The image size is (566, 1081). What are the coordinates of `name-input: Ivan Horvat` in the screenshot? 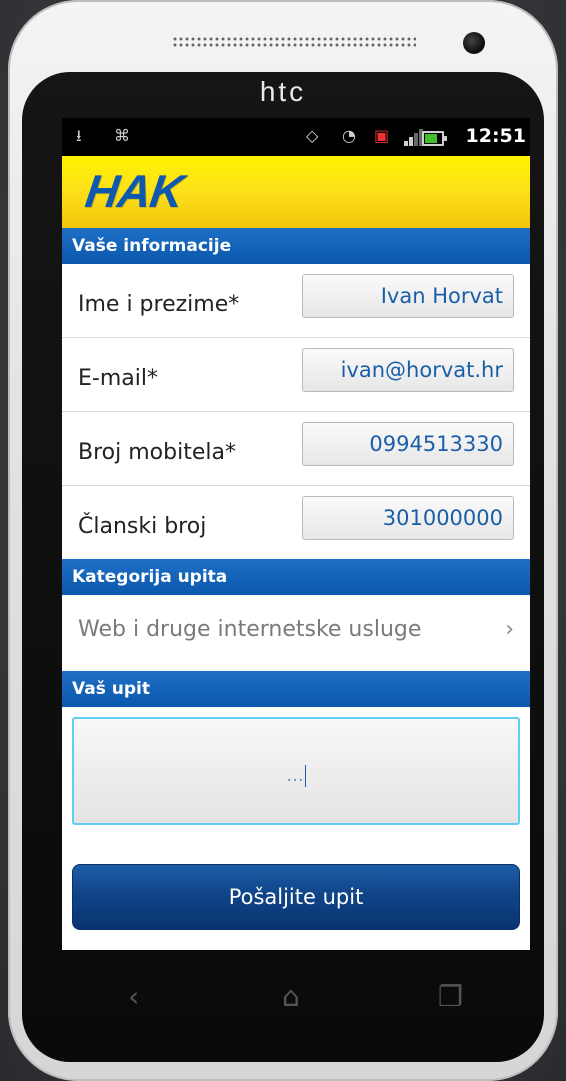 It's located at (408, 296).